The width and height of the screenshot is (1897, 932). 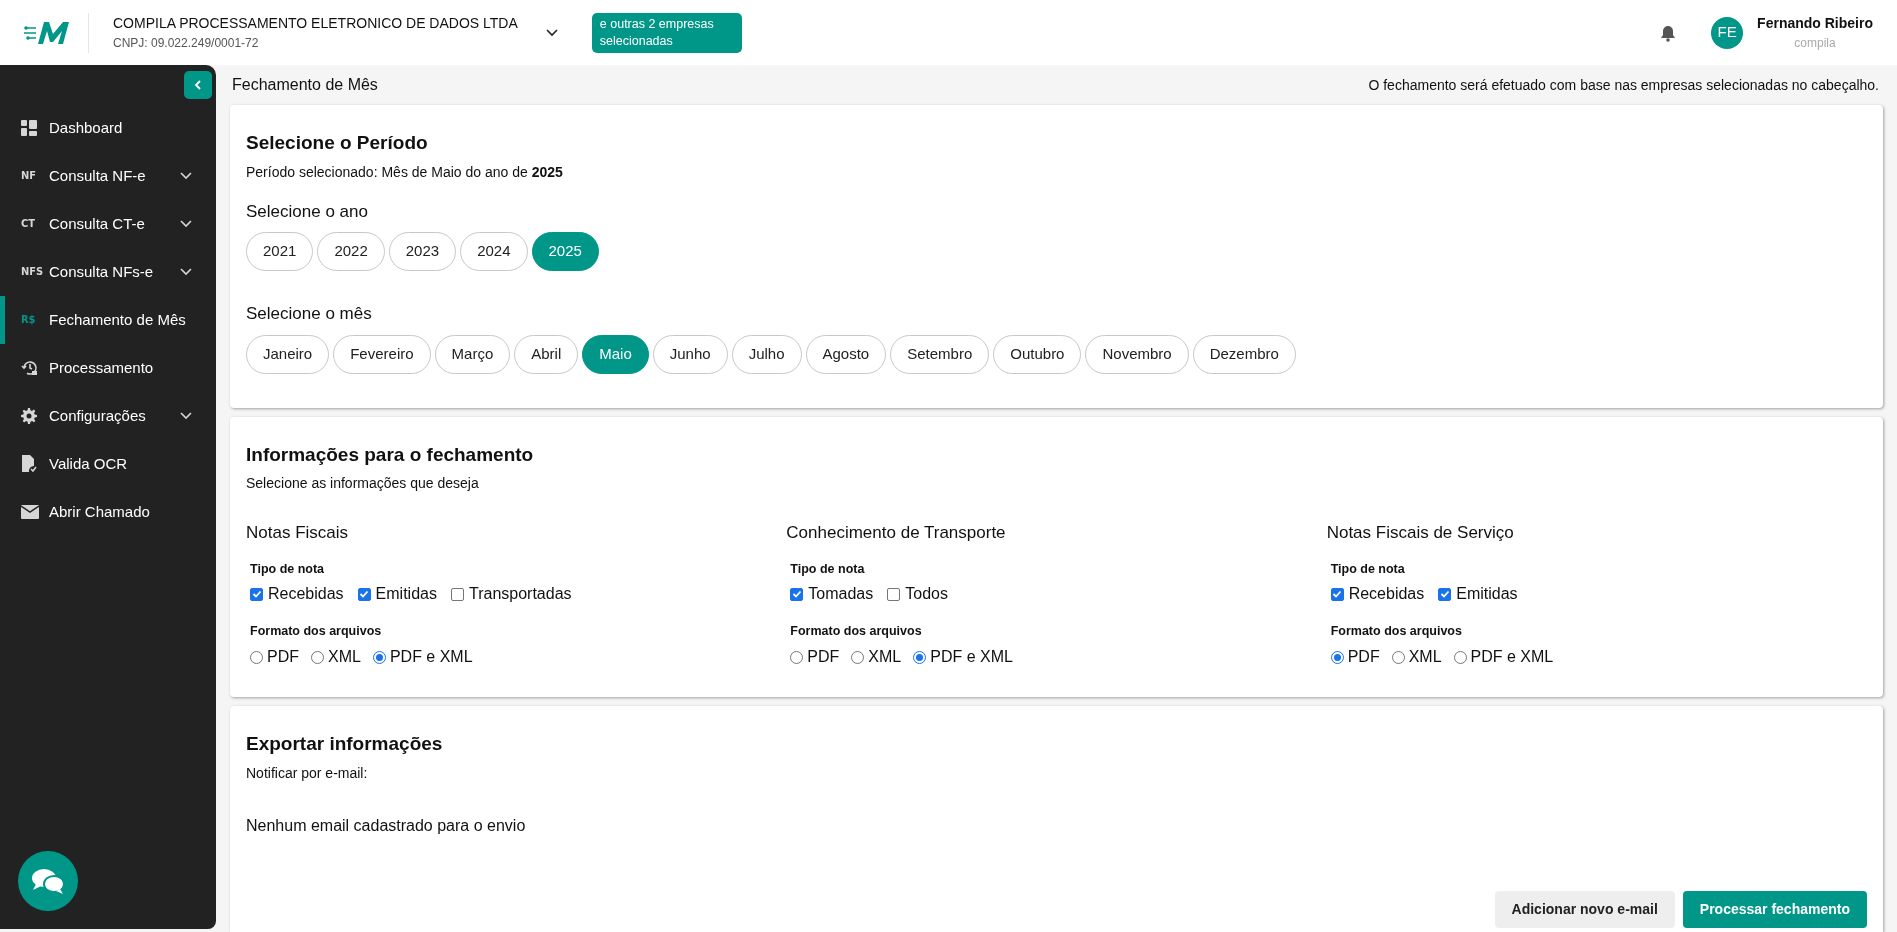 What do you see at coordinates (102, 271) in the screenshot?
I see `sidebar-label: Consulta NFs-e` at bounding box center [102, 271].